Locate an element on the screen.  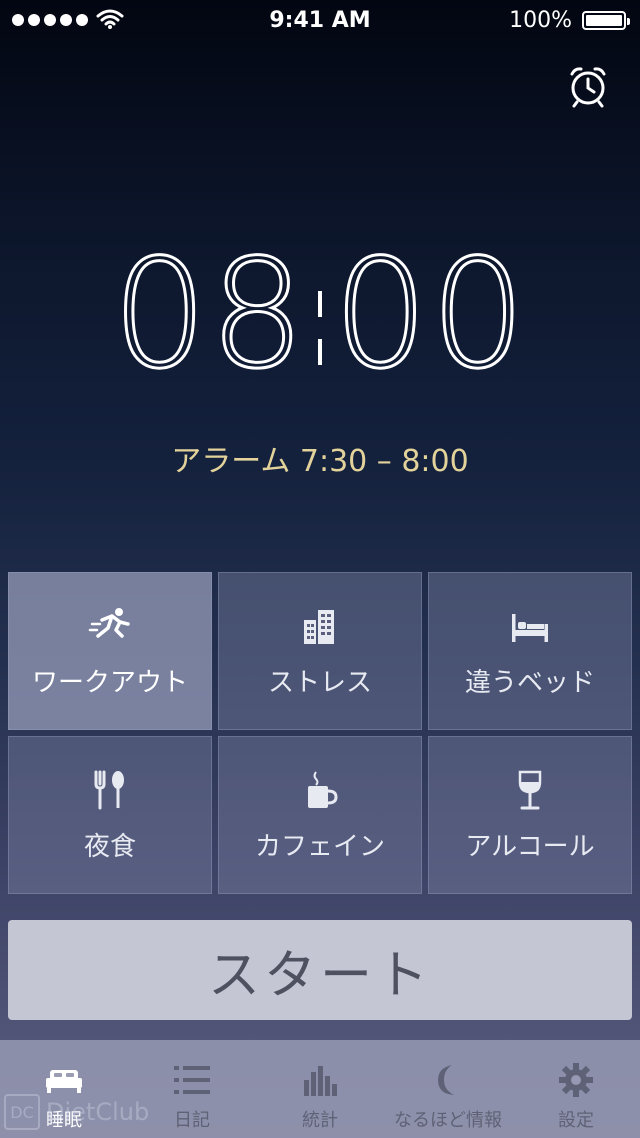
wake-time-hours: 08 is located at coordinates (209, 315).